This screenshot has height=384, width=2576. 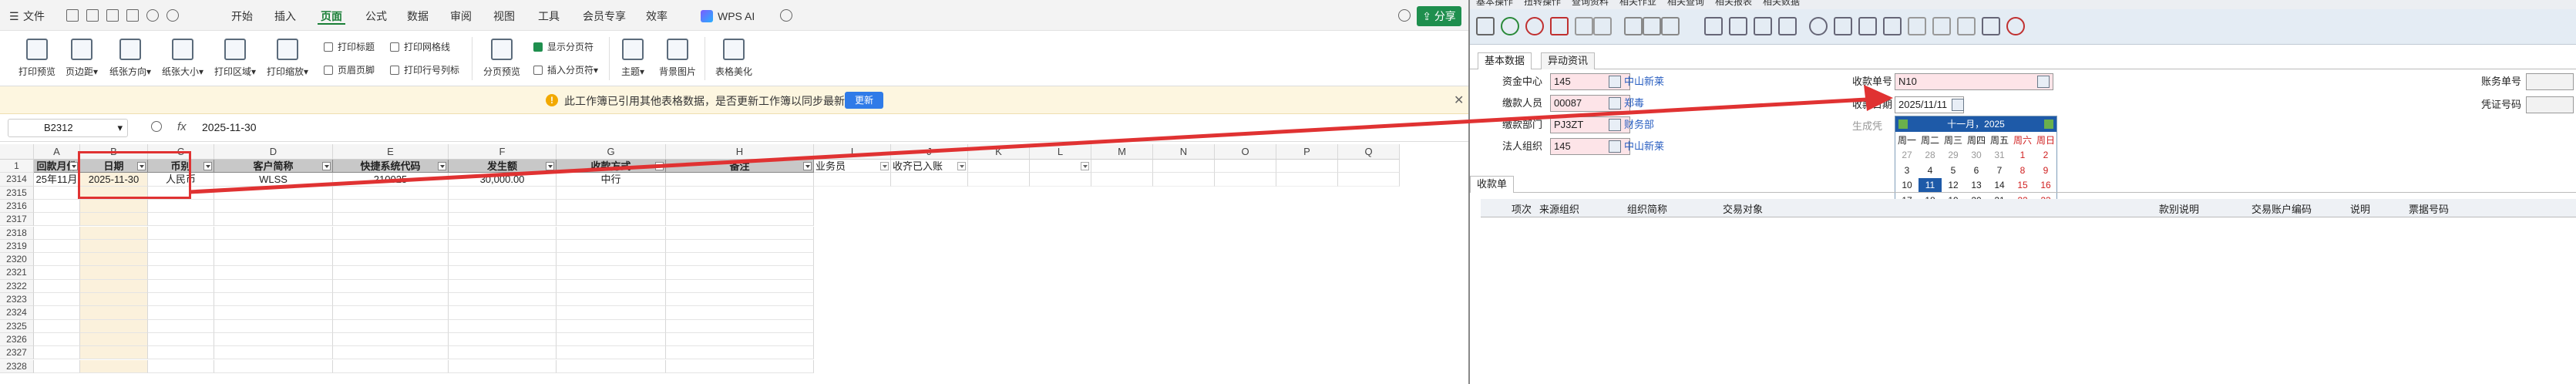 What do you see at coordinates (1122, 166) in the screenshot?
I see `header-cell` at bounding box center [1122, 166].